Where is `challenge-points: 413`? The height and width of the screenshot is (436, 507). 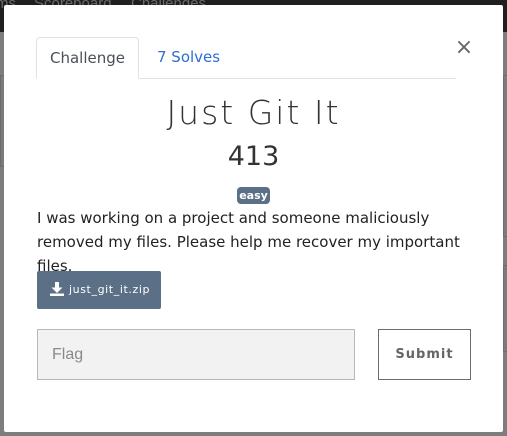 challenge-points: 413 is located at coordinates (253, 156).